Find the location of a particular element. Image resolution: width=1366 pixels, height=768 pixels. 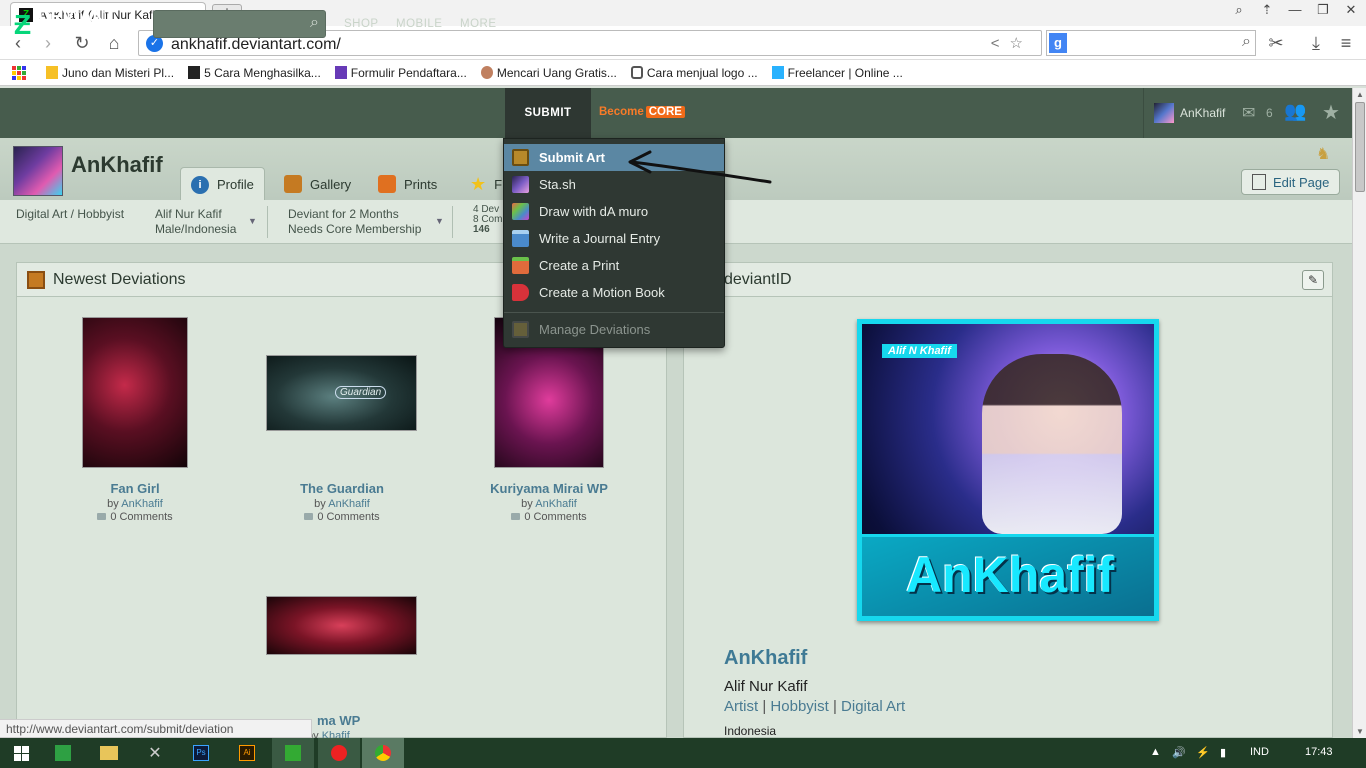

comment-icon is located at coordinates (516, 516).